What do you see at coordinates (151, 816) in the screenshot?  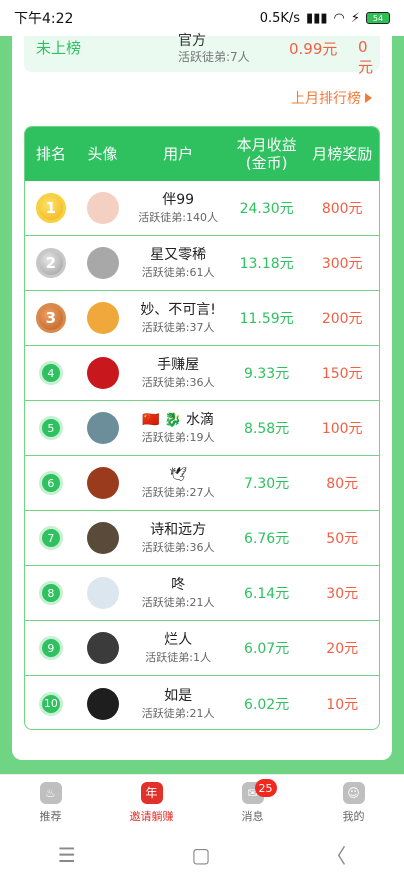 I see `tab-invite-label: 邀请躺赚` at bounding box center [151, 816].